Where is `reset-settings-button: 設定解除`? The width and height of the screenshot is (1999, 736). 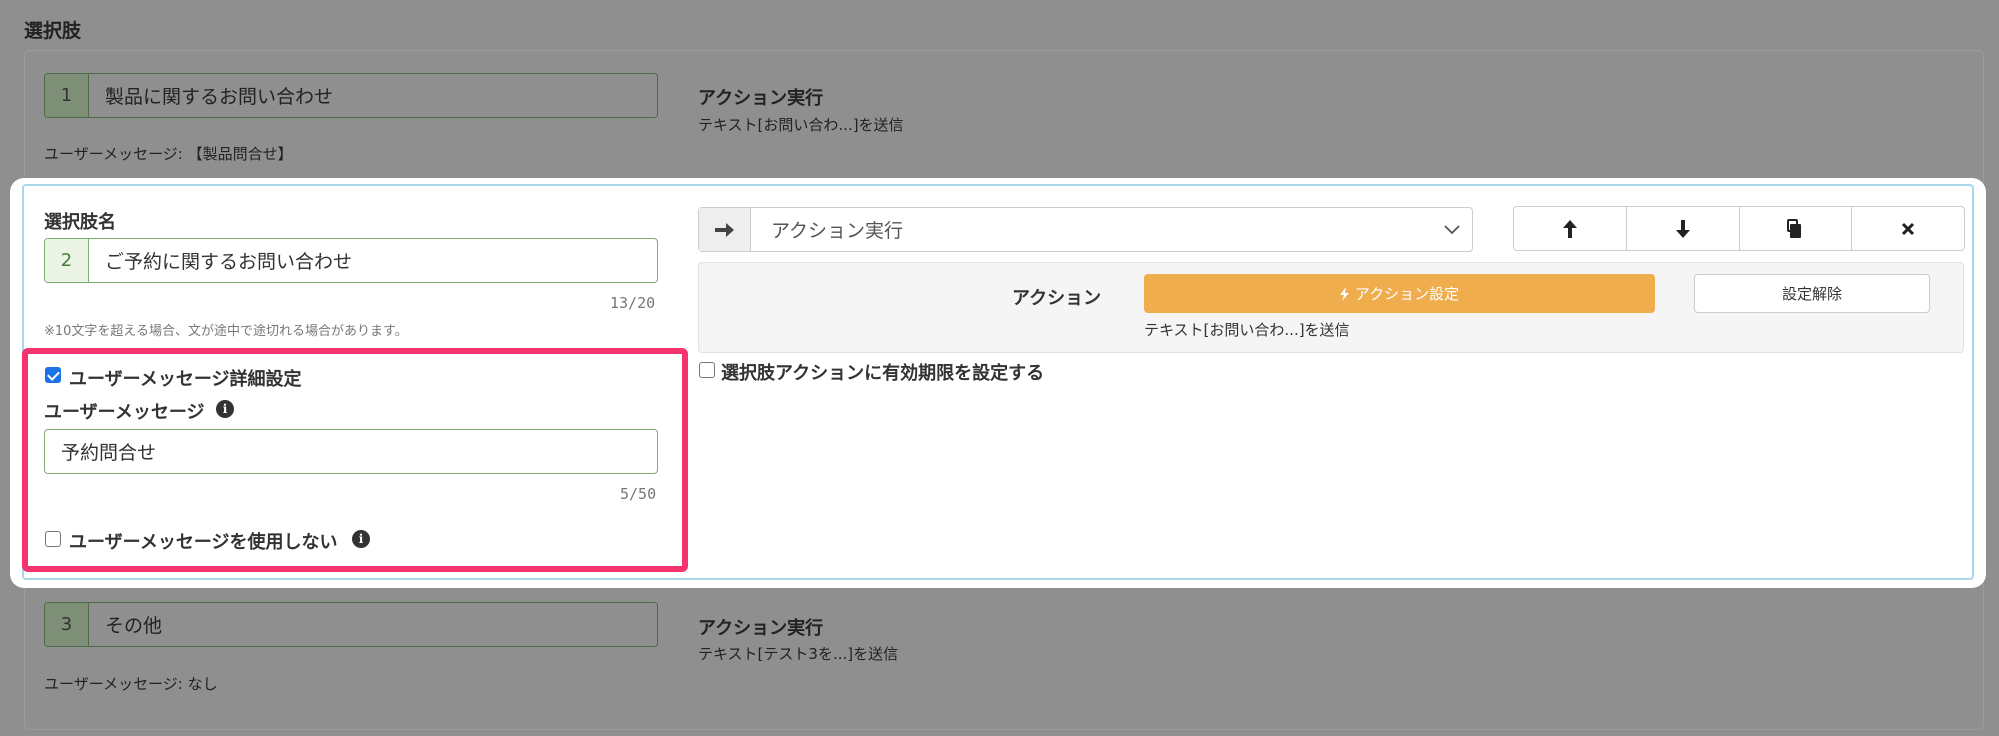
reset-settings-button: 設定解除 is located at coordinates (1812, 293).